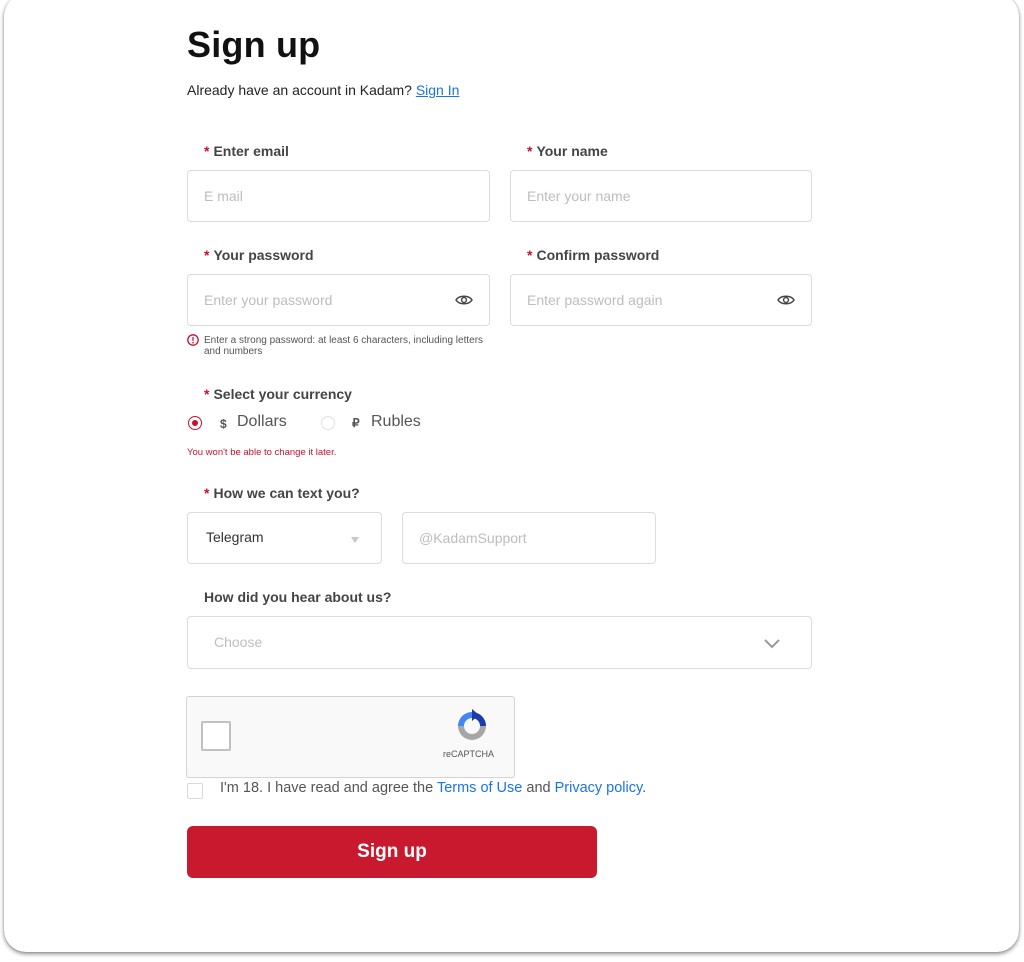 The width and height of the screenshot is (1024, 962). What do you see at coordinates (499, 642) in the screenshot?
I see `referral-select: Choose` at bounding box center [499, 642].